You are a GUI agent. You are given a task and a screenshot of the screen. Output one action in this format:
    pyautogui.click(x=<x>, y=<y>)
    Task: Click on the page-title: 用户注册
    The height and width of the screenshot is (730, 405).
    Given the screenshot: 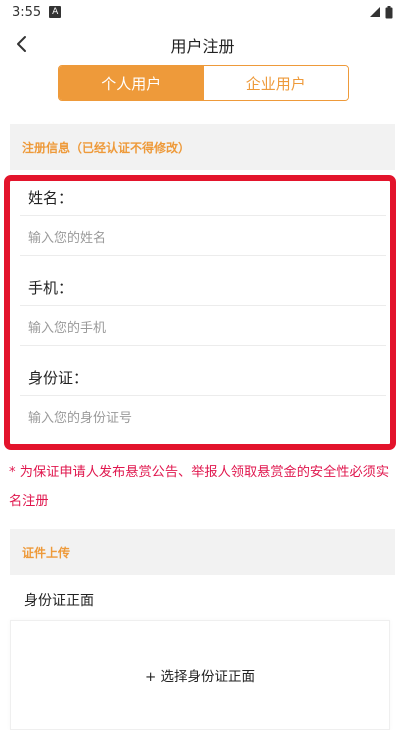 What is the action you would take?
    pyautogui.click(x=202, y=46)
    